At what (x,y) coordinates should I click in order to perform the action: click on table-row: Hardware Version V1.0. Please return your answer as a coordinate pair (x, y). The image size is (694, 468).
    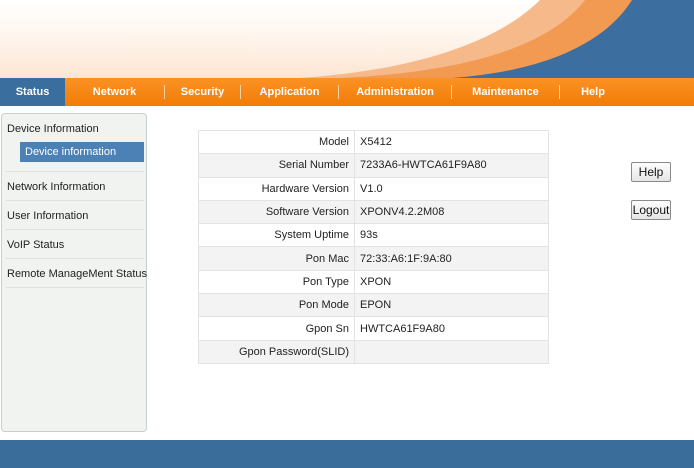
    Looking at the image, I should click on (373, 188).